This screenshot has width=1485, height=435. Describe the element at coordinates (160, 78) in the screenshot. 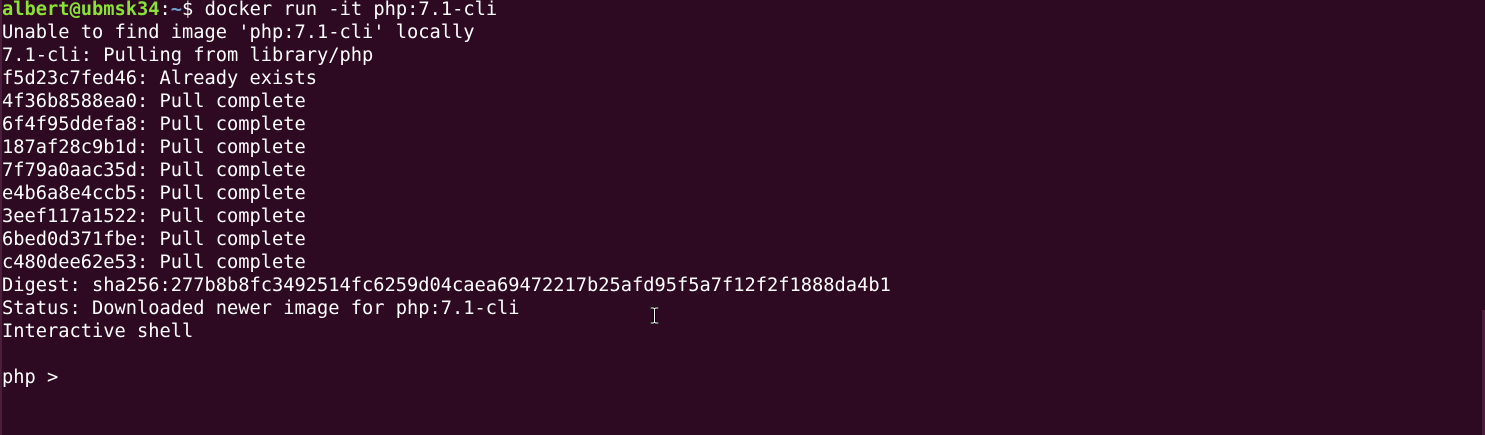

I see `output-line: f5d23c7fed46: Already exists` at that location.